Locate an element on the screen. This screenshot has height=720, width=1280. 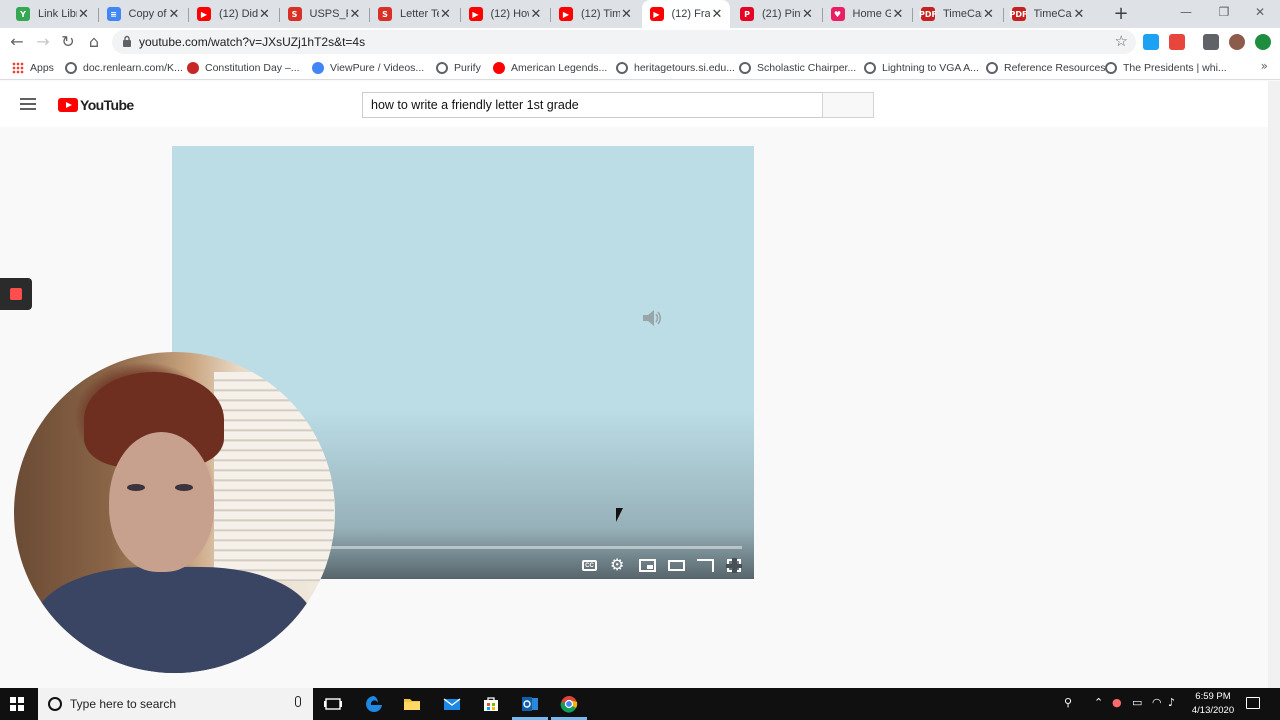
tab-title: USPS_Re is located at coordinates (329, 14).